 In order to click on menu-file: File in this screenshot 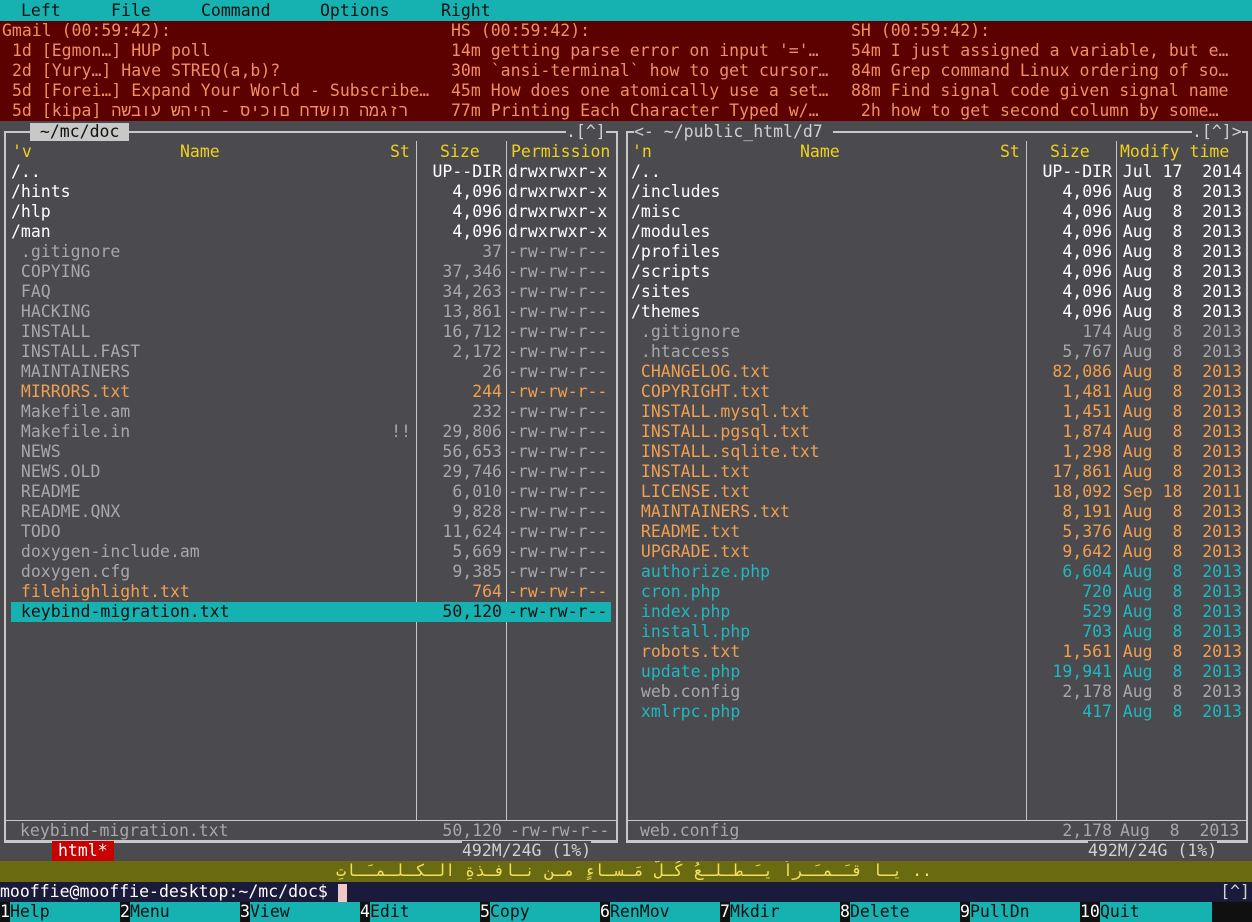, I will do `click(131, 11)`.